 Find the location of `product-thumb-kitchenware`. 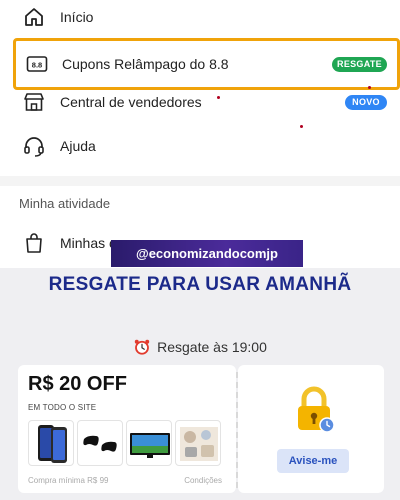

product-thumb-kitchenware is located at coordinates (198, 443).